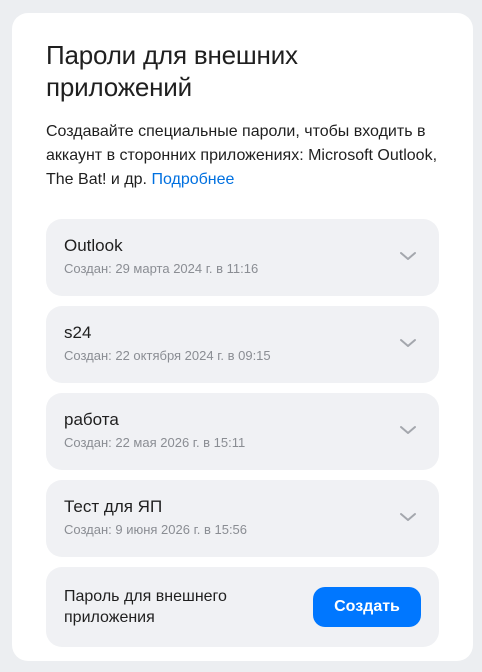 Image resolution: width=482 pixels, height=672 pixels. I want to click on password-item-rabota: работа Создан: 22 мая 2026 г. в 15:11, so click(242, 431).